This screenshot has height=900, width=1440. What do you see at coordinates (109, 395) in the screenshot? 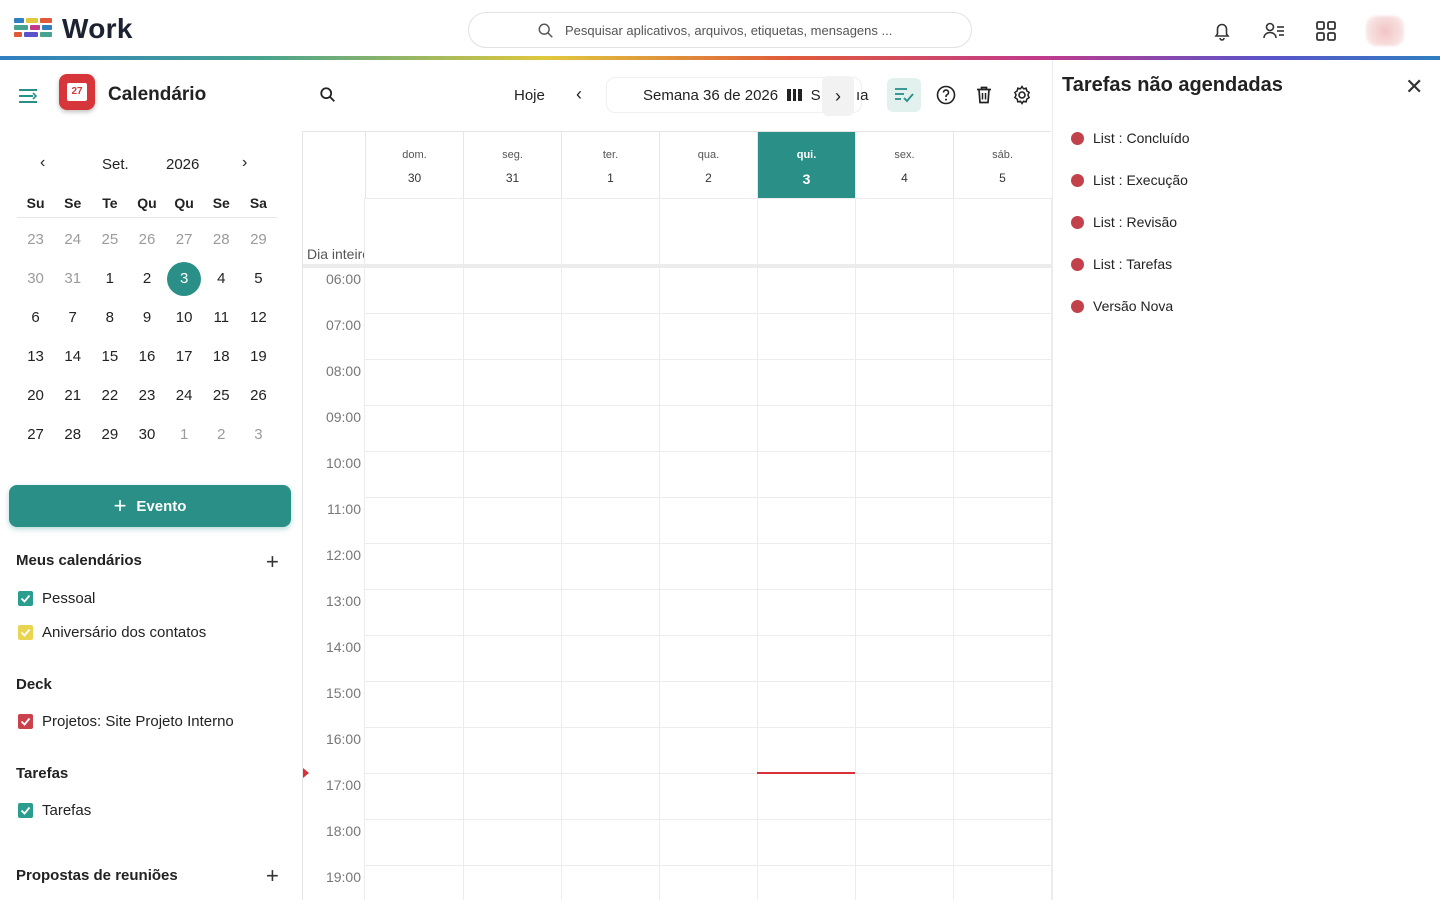
I see `mini-calendar-day: 22` at bounding box center [109, 395].